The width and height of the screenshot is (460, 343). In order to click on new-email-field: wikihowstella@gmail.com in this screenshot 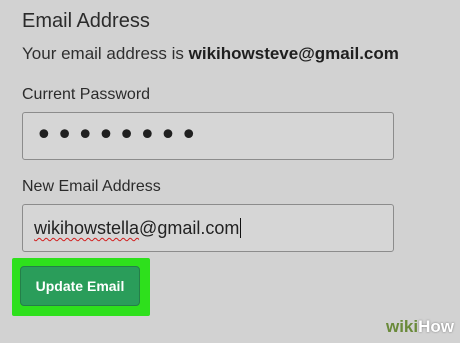, I will do `click(208, 228)`.